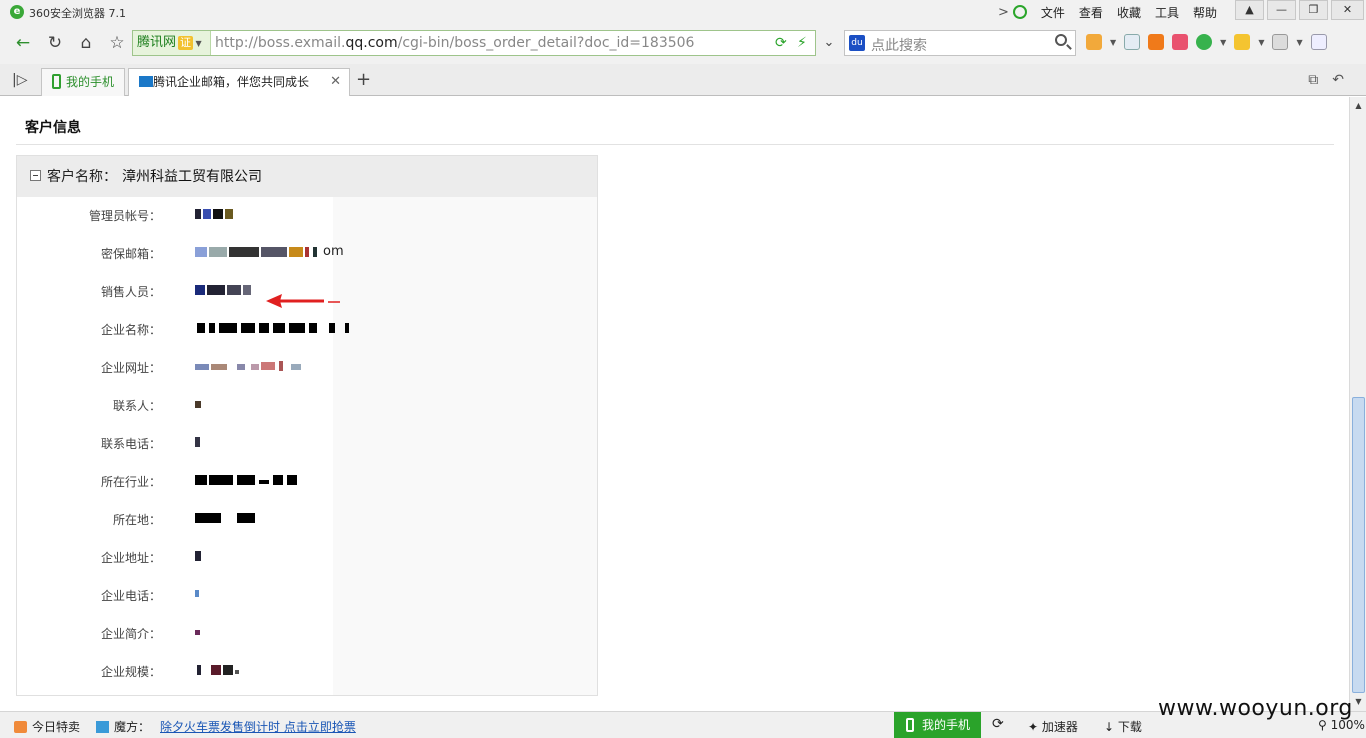 Image resolution: width=1366 pixels, height=738 pixels. What do you see at coordinates (1358, 545) in the screenshot?
I see `scroll-thumb` at bounding box center [1358, 545].